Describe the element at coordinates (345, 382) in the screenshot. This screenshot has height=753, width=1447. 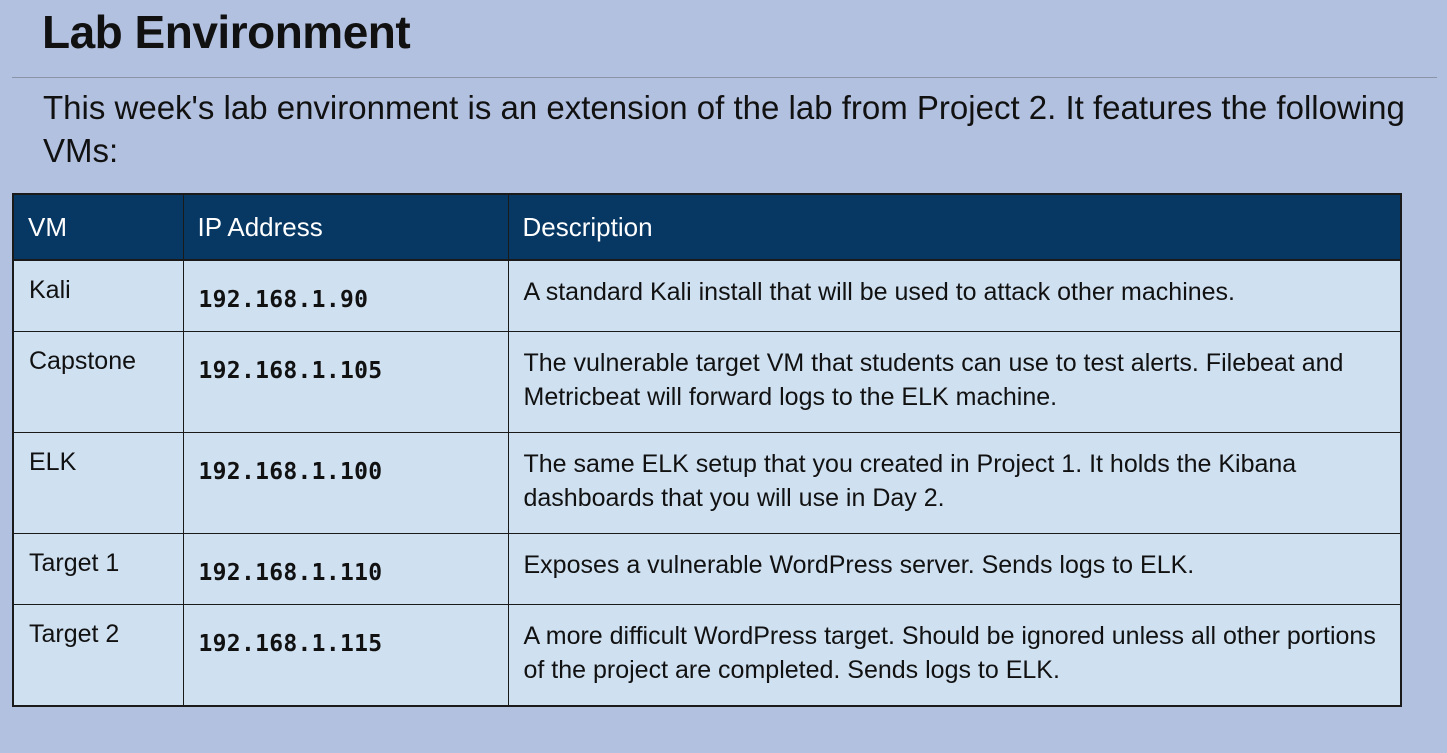
I see `cell-ip: 192.168.1.105` at that location.